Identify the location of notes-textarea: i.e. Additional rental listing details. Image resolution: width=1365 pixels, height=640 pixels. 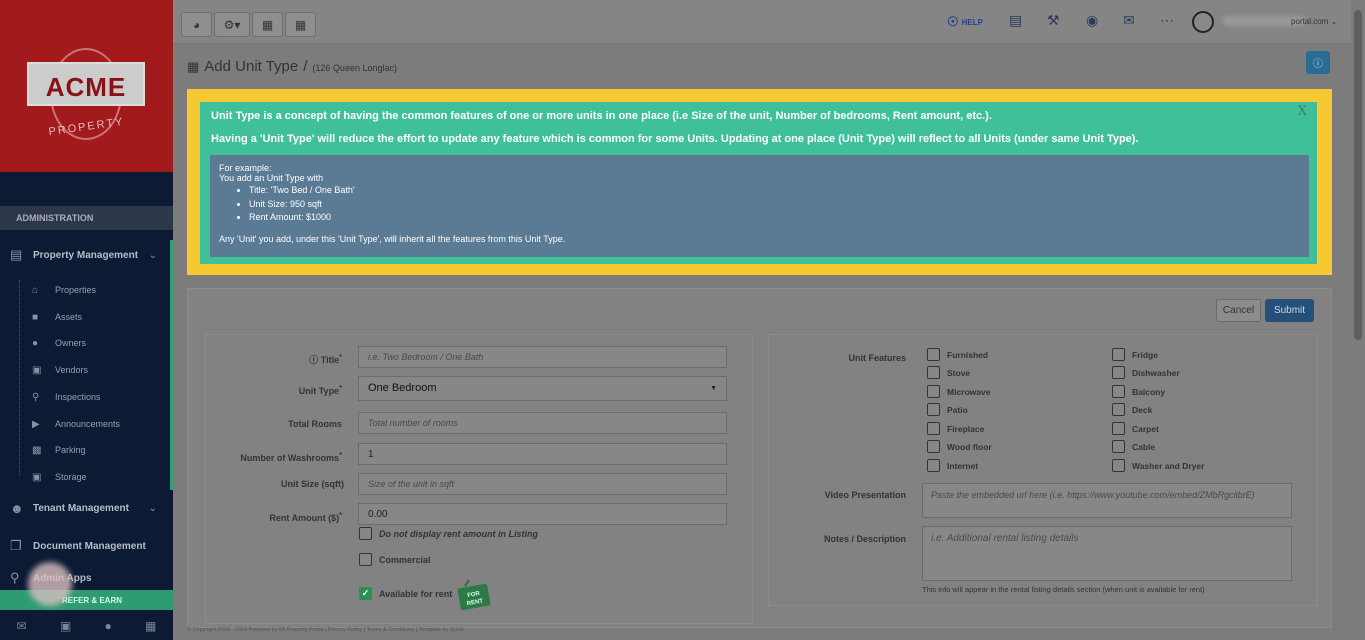
(1107, 553).